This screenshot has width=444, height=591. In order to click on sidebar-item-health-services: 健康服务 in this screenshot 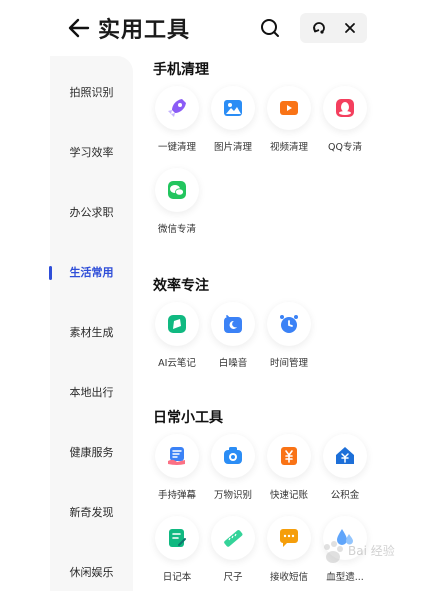, I will do `click(91, 453)`.